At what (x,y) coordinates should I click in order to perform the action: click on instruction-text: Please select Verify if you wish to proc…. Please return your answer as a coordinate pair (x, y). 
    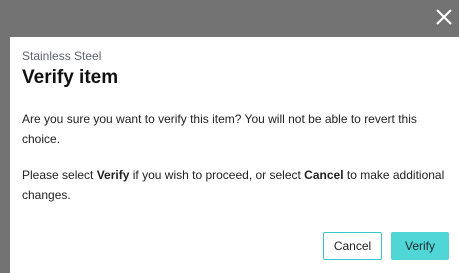
    Looking at the image, I should click on (234, 185).